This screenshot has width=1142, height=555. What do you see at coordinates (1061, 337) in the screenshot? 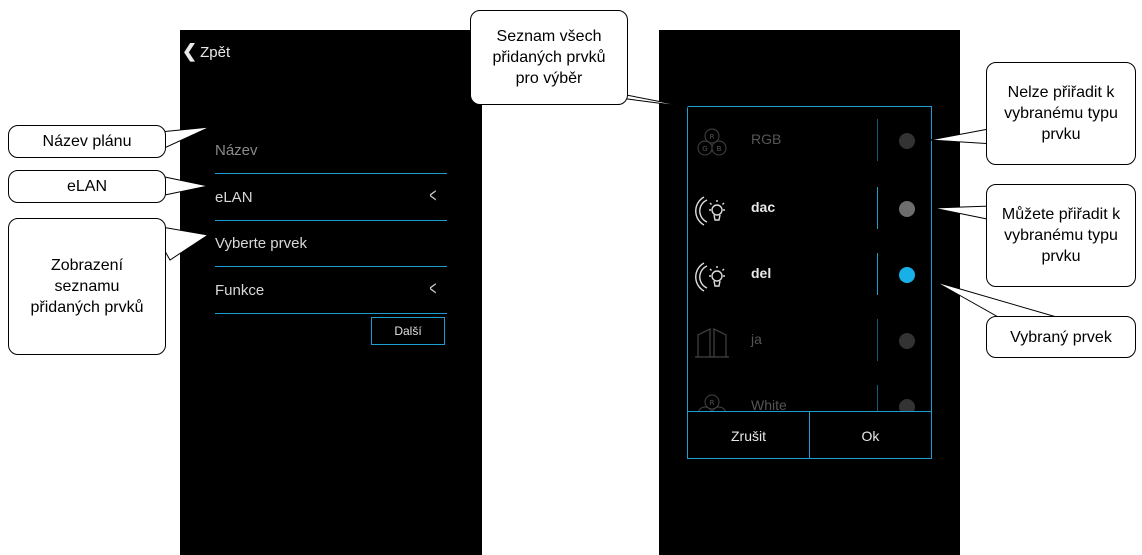
I see `callout-selected: Vybraný prvek` at bounding box center [1061, 337].